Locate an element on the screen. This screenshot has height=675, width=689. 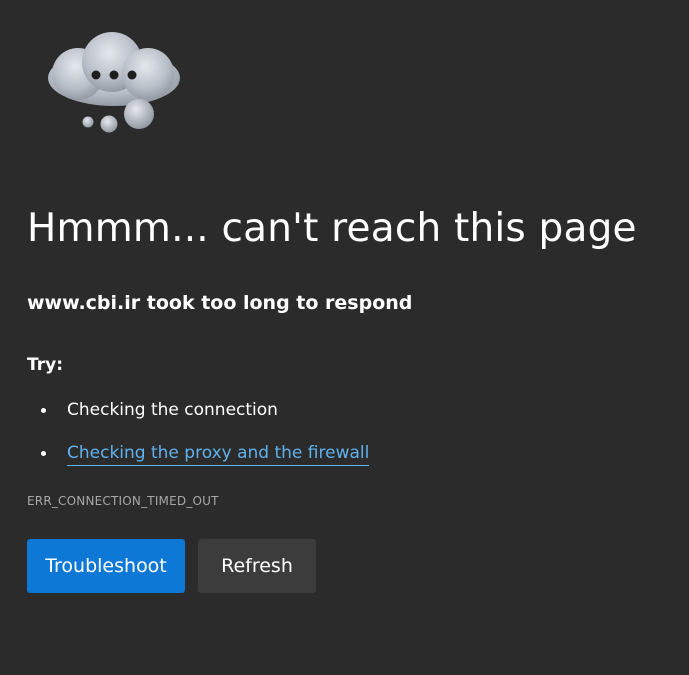
suggestion-item: Checking the connection is located at coordinates (198, 417).